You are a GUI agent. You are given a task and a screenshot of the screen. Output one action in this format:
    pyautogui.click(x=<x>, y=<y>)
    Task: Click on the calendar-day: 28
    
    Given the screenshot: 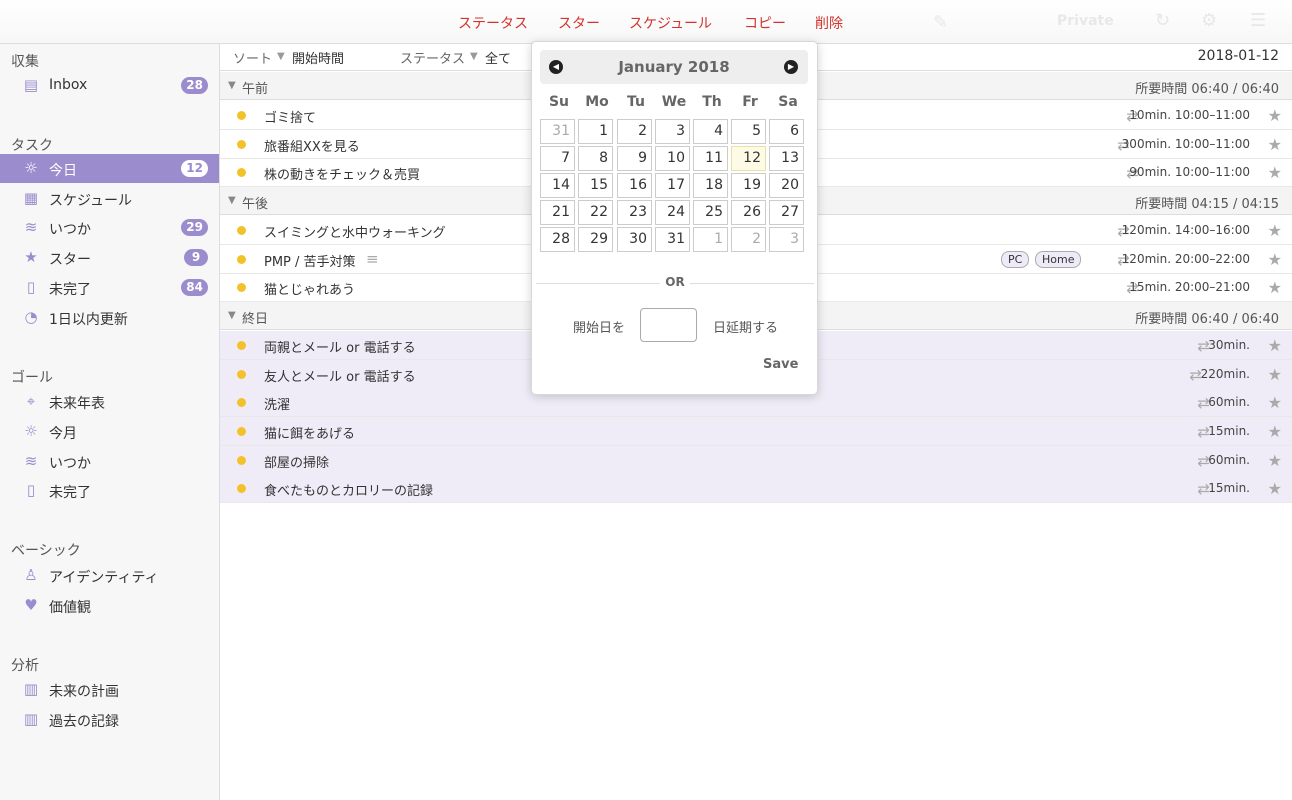 What is the action you would take?
    pyautogui.click(x=557, y=239)
    